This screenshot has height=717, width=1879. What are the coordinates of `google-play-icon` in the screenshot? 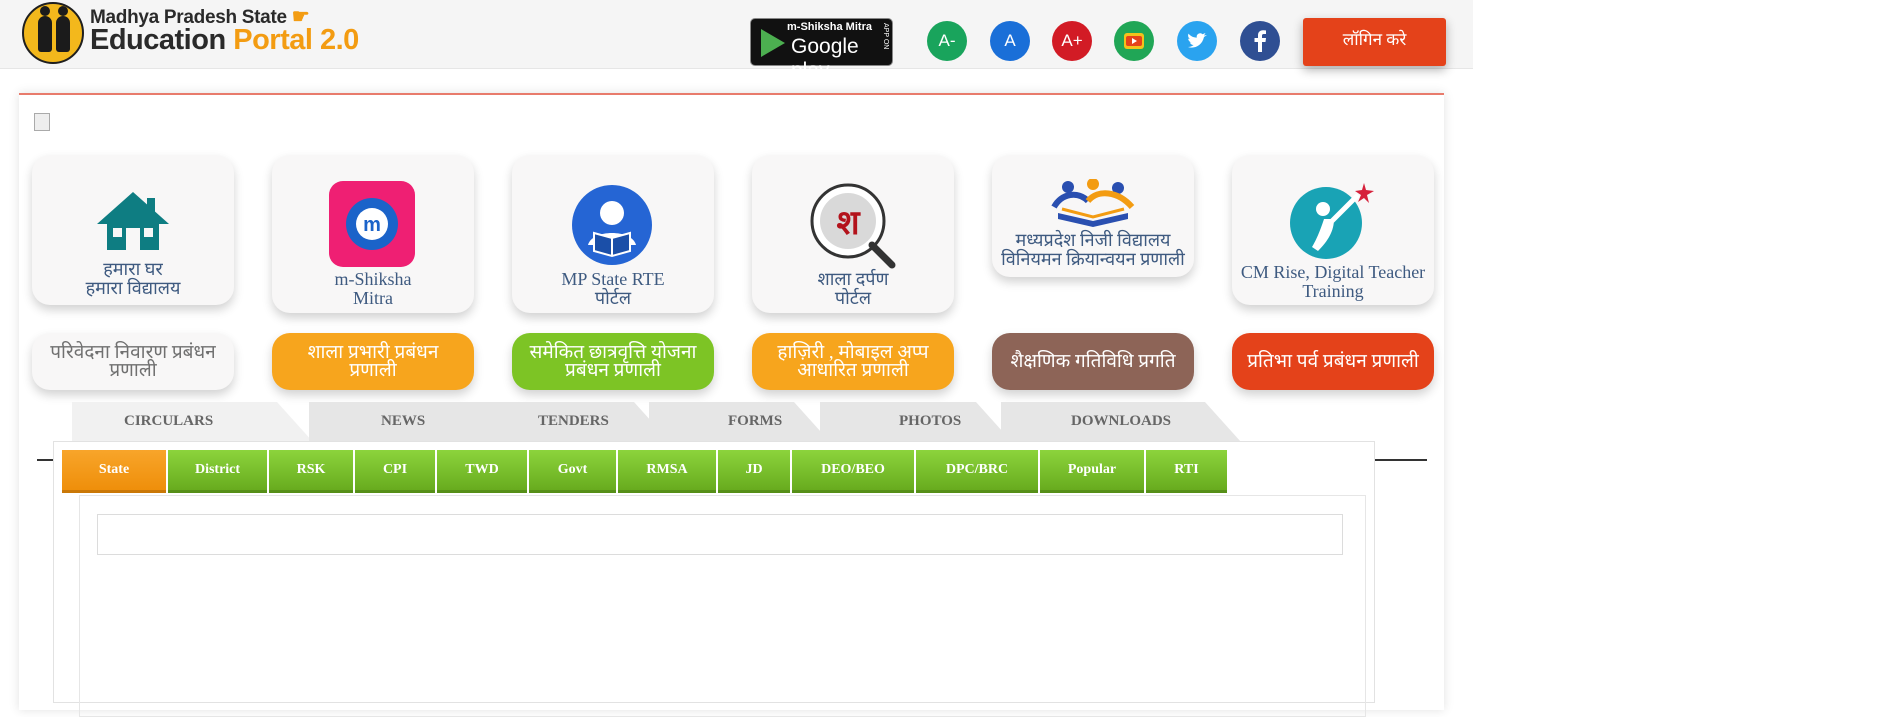 It's located at (773, 43).